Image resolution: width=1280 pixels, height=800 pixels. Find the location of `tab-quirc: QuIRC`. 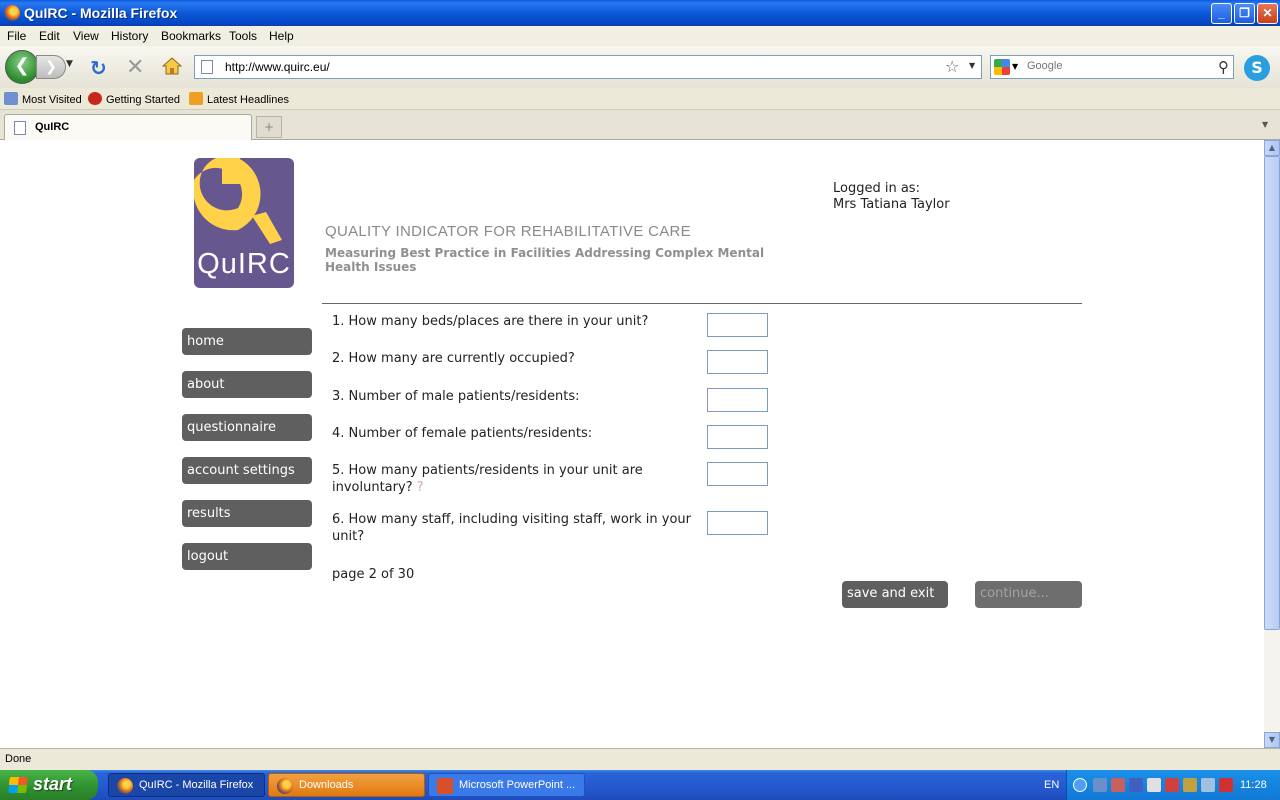

tab-quirc: QuIRC is located at coordinates (128, 127).